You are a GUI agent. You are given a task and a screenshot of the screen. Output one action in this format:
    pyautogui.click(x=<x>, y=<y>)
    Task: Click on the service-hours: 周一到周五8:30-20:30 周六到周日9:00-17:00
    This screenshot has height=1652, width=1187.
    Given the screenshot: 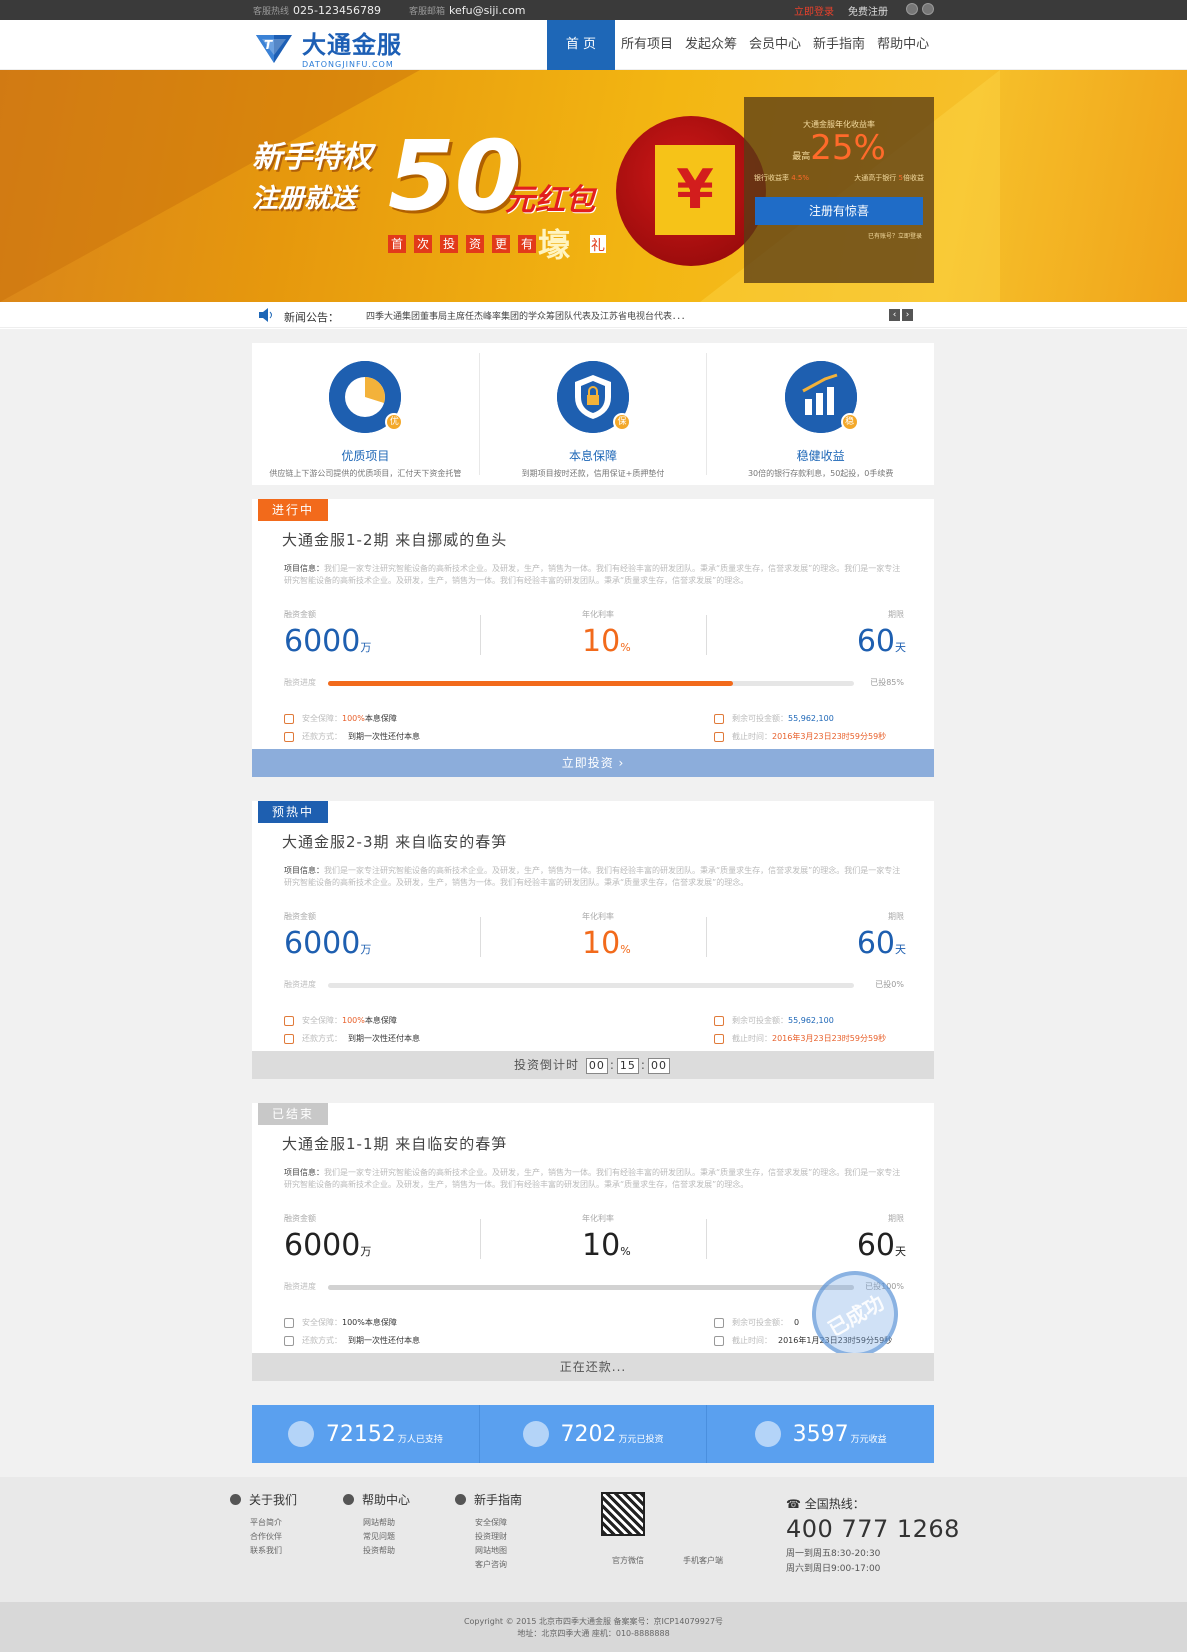 What is the action you would take?
    pyautogui.click(x=833, y=1561)
    